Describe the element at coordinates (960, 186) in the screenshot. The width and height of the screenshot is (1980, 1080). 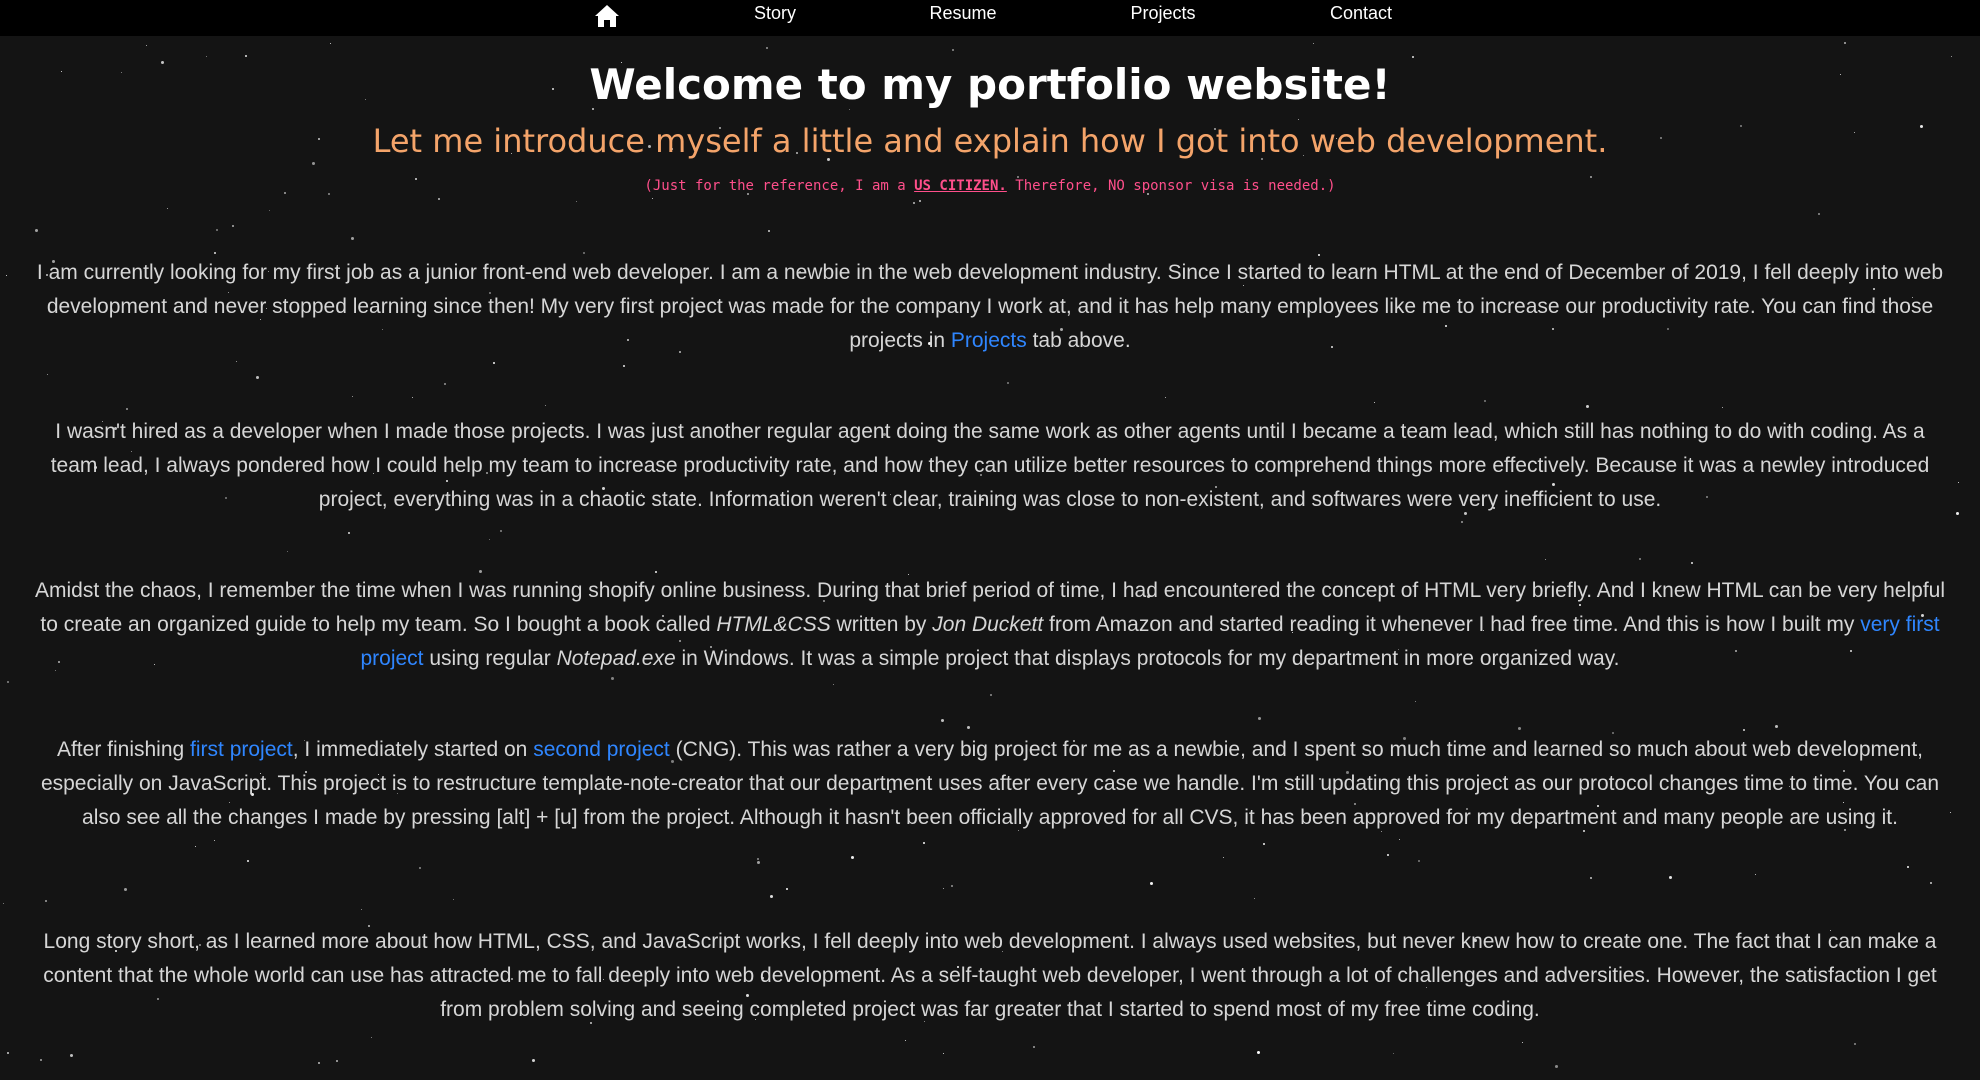
I see `note-emphasis: US CITIZEN.` at that location.